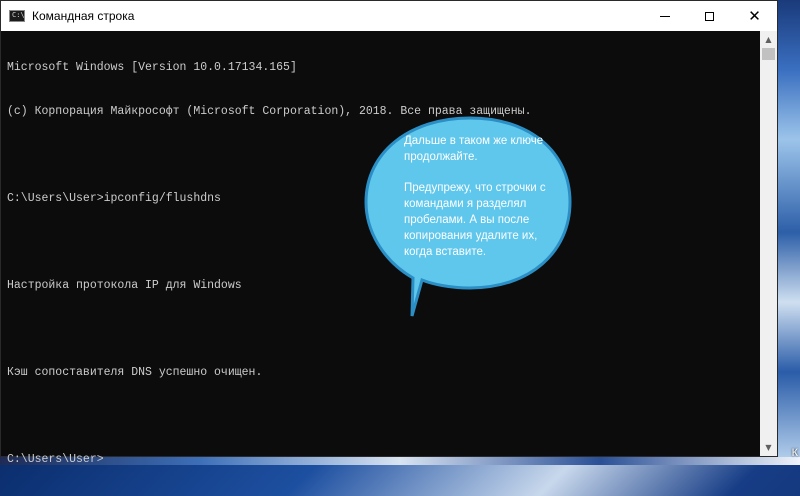 Image resolution: width=800 pixels, height=496 pixels. I want to click on cmd-app-icon: C:\, so click(17, 16).